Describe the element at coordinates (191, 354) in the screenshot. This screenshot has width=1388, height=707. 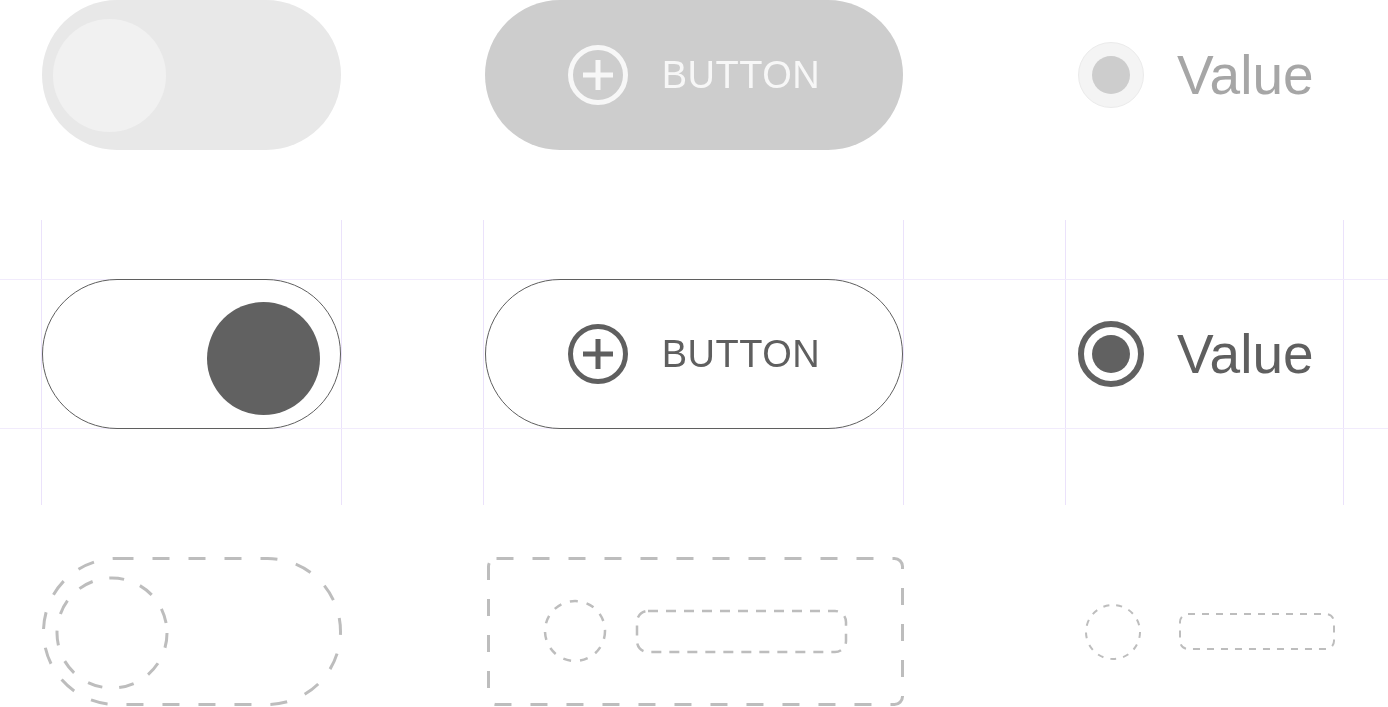
I see `toggle-switch` at that location.